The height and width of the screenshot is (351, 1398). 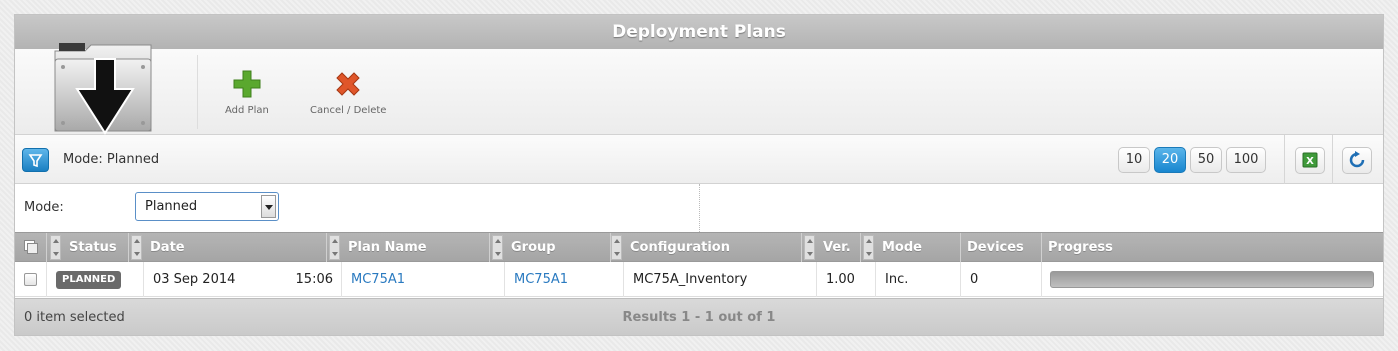 What do you see at coordinates (918, 247) in the screenshot?
I see `column-header-mode: Mode` at bounding box center [918, 247].